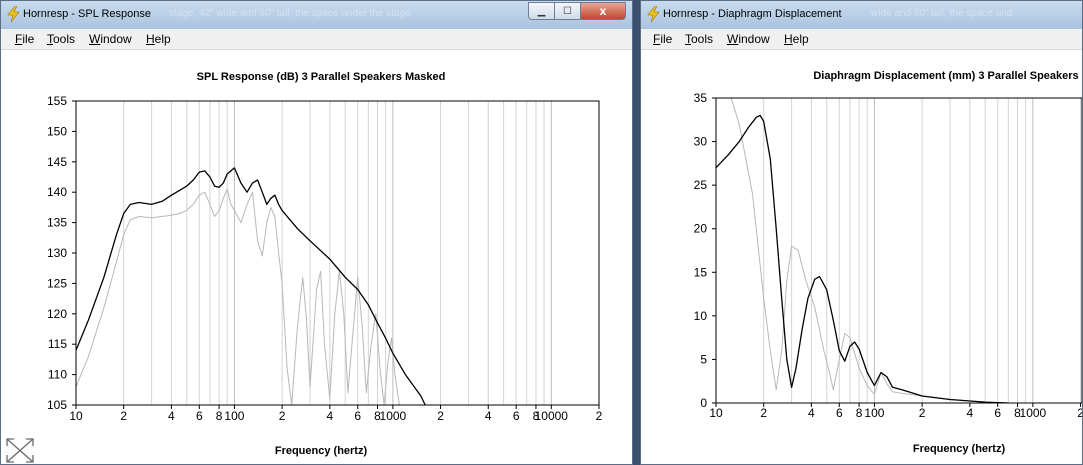 The height and width of the screenshot is (465, 1083). I want to click on y-tick-label: 155, so click(57, 101).